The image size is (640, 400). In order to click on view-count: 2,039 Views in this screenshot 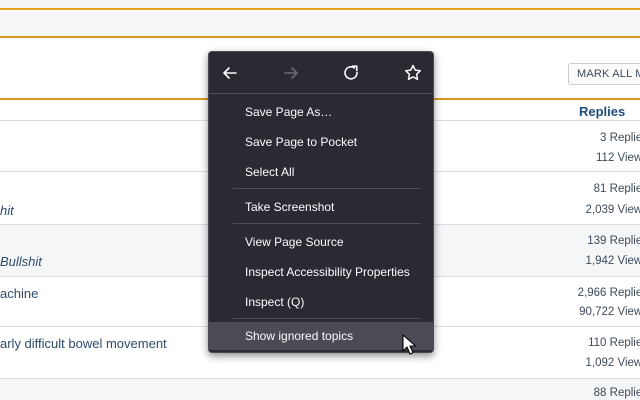, I will do `click(612, 210)`.